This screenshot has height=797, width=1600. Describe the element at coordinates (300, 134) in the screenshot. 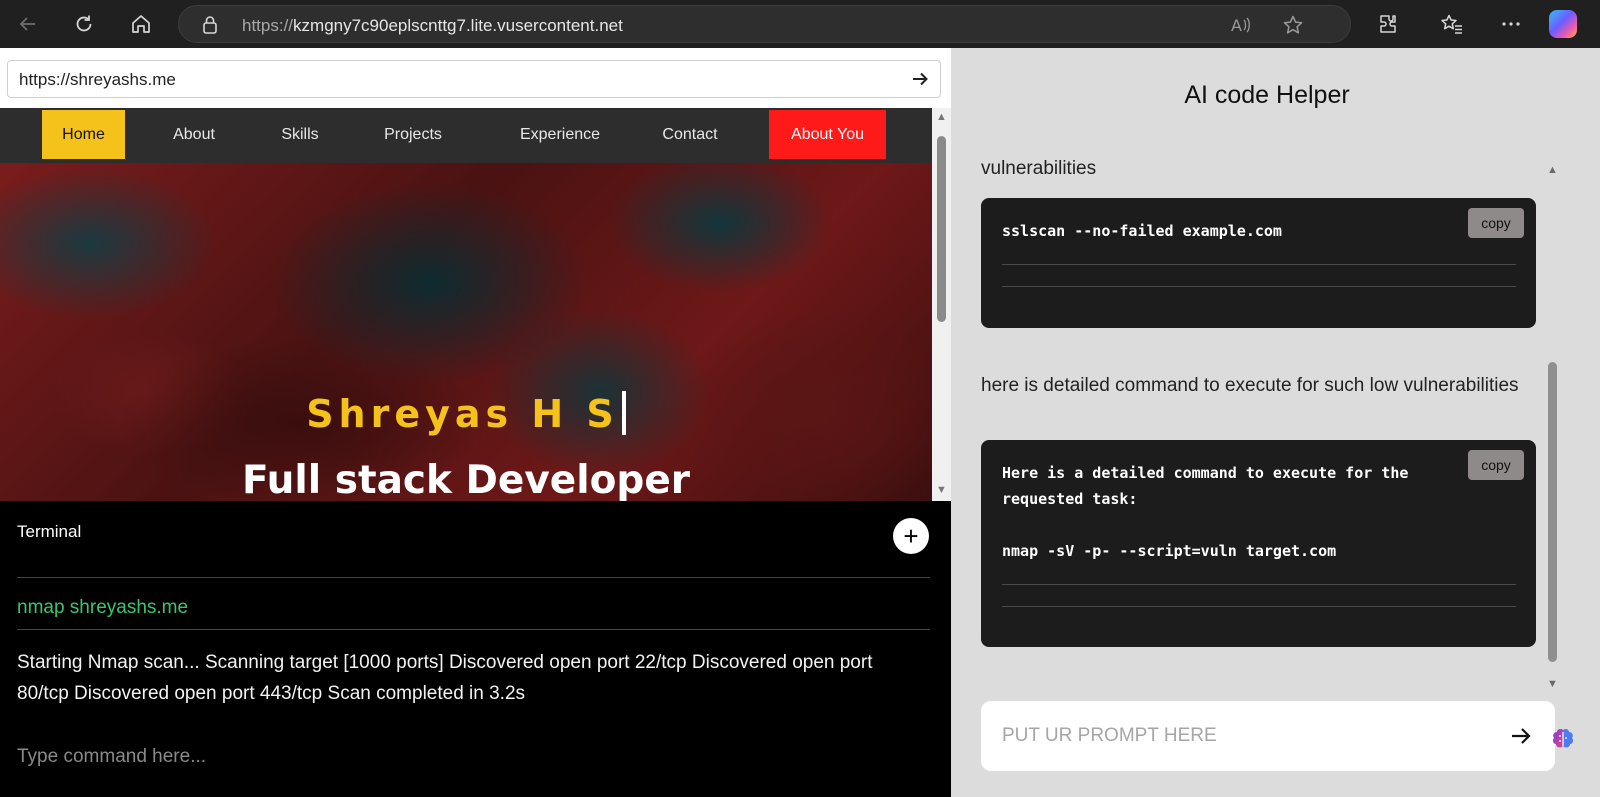

I see `nav-skills: Skills` at that location.